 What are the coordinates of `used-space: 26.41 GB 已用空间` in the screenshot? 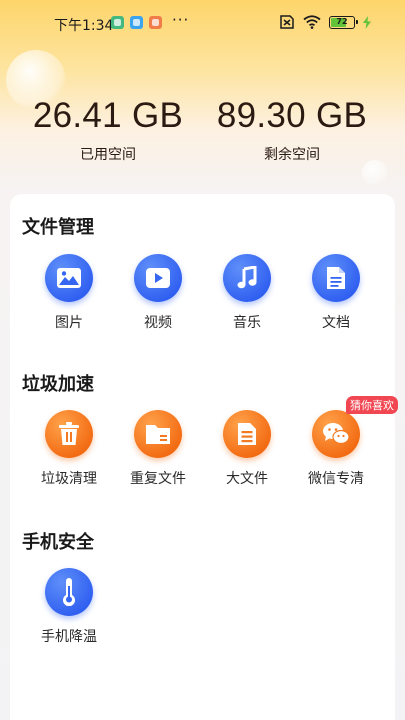 It's located at (108, 130).